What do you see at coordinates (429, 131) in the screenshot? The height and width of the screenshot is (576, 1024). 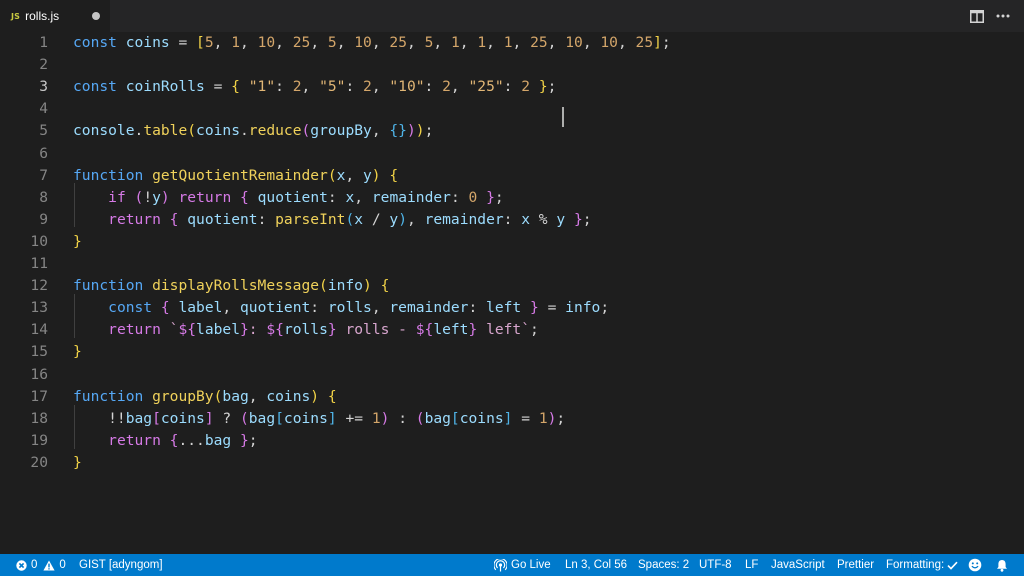 I see `code-token: ;` at bounding box center [429, 131].